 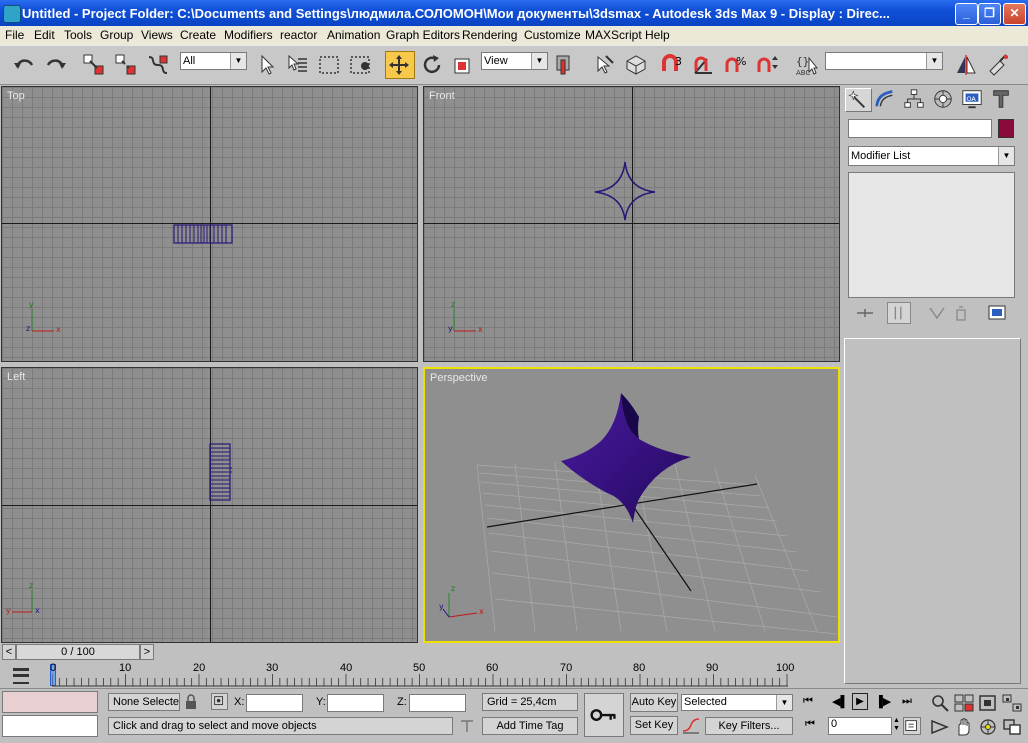 What do you see at coordinates (16, 96) in the screenshot?
I see `viewport-label: Top` at bounding box center [16, 96].